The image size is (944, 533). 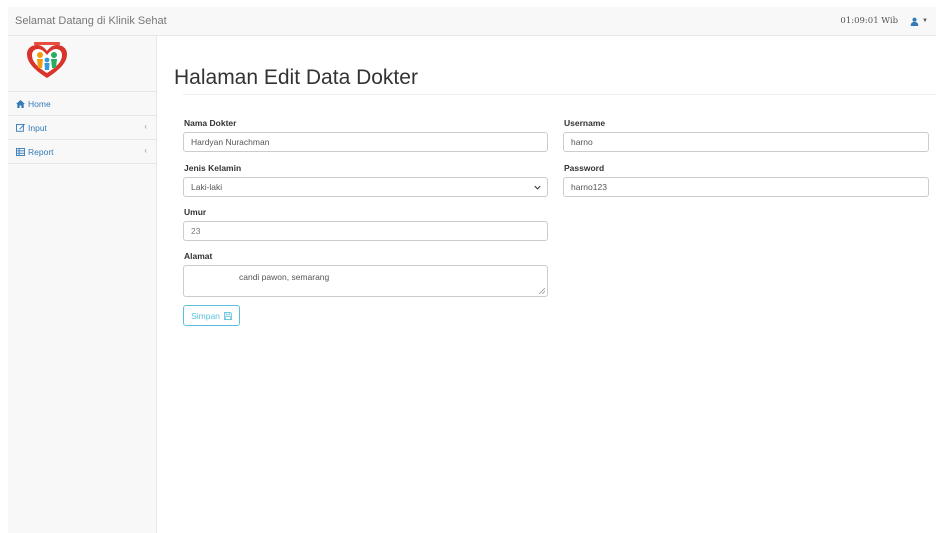 What do you see at coordinates (82, 104) in the screenshot?
I see `sidebar-item-home: Home` at bounding box center [82, 104].